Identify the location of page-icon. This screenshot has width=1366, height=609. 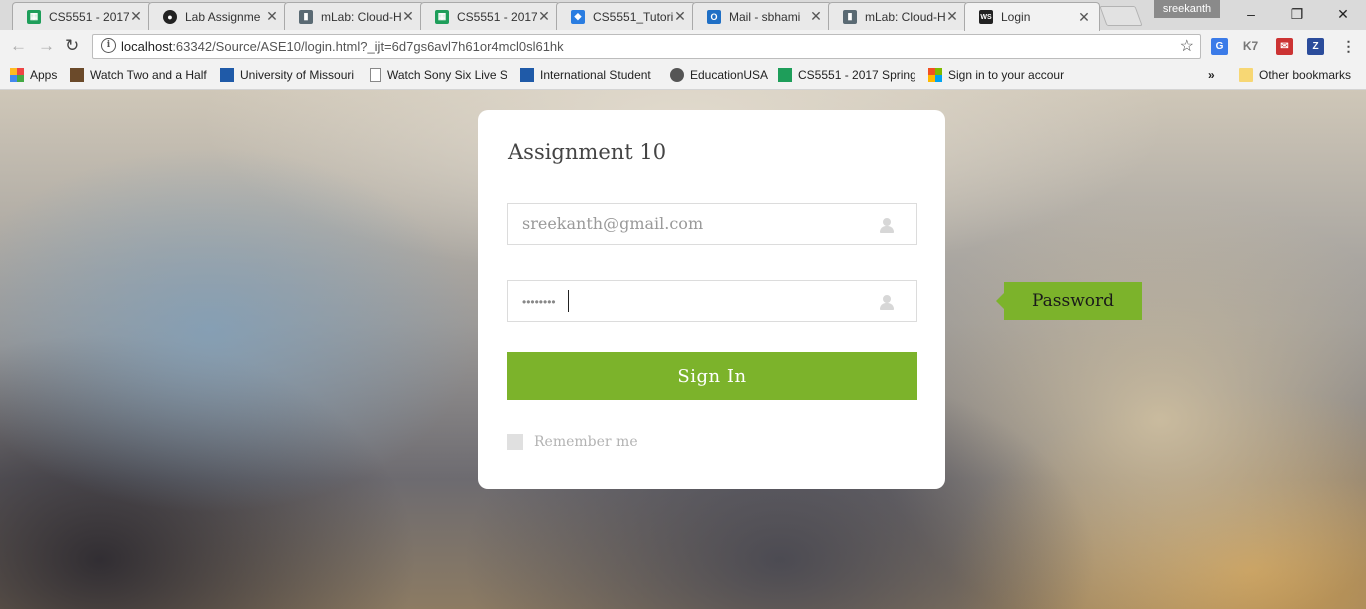
(375, 75).